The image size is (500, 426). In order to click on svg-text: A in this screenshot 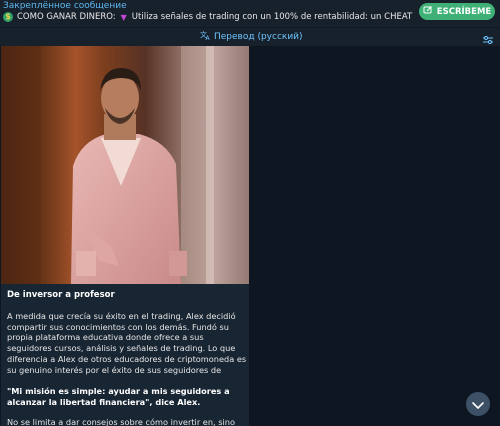, I will do `click(208, 37)`.